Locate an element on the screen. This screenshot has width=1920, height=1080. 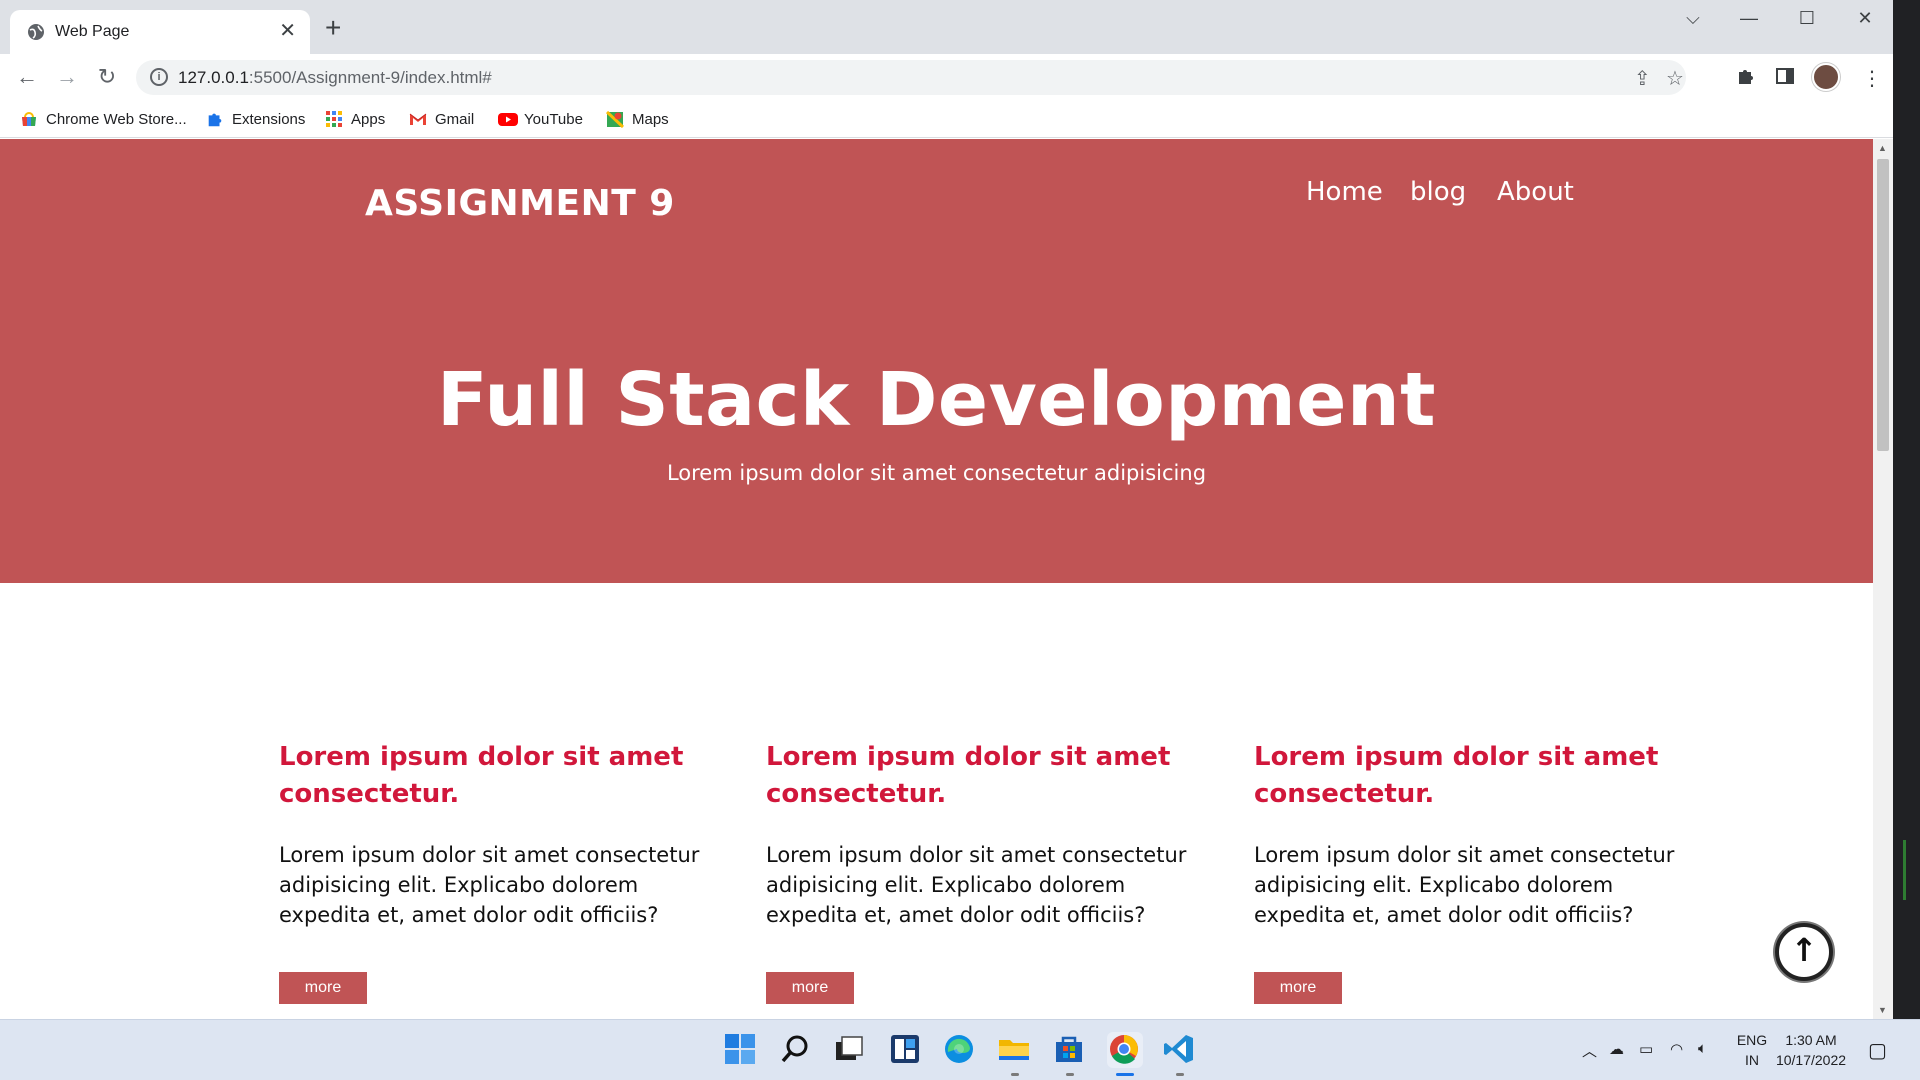
bookmark-label: YouTube is located at coordinates (553, 119).